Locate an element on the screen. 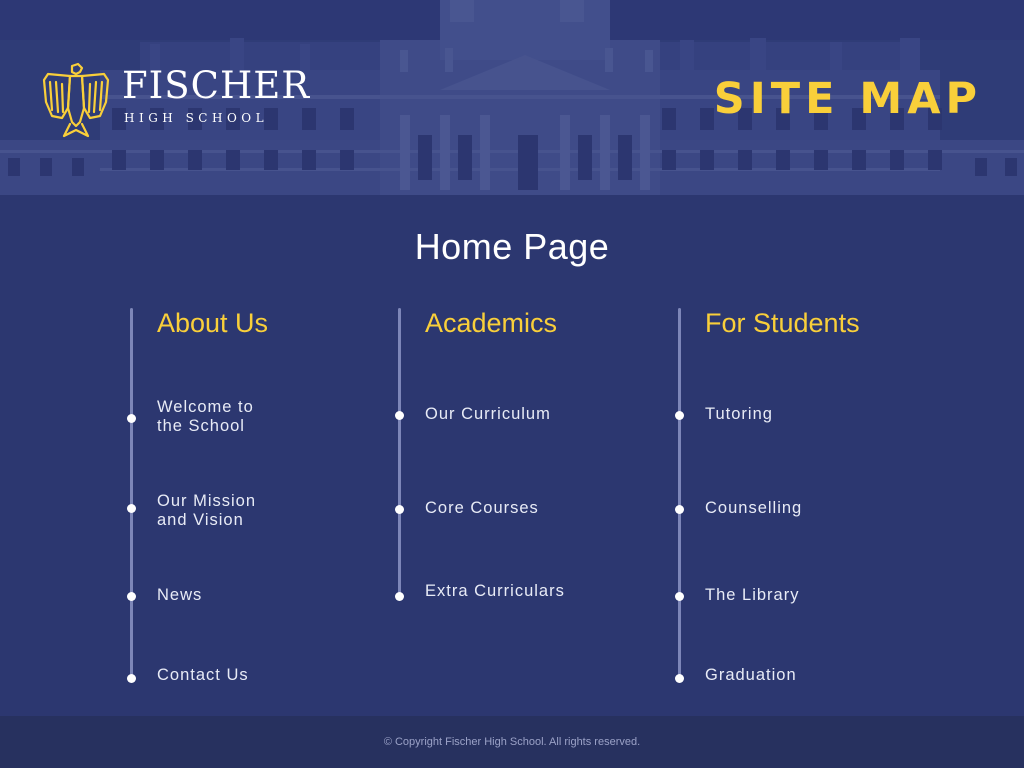  sitemap-link: Graduation is located at coordinates (815, 675).